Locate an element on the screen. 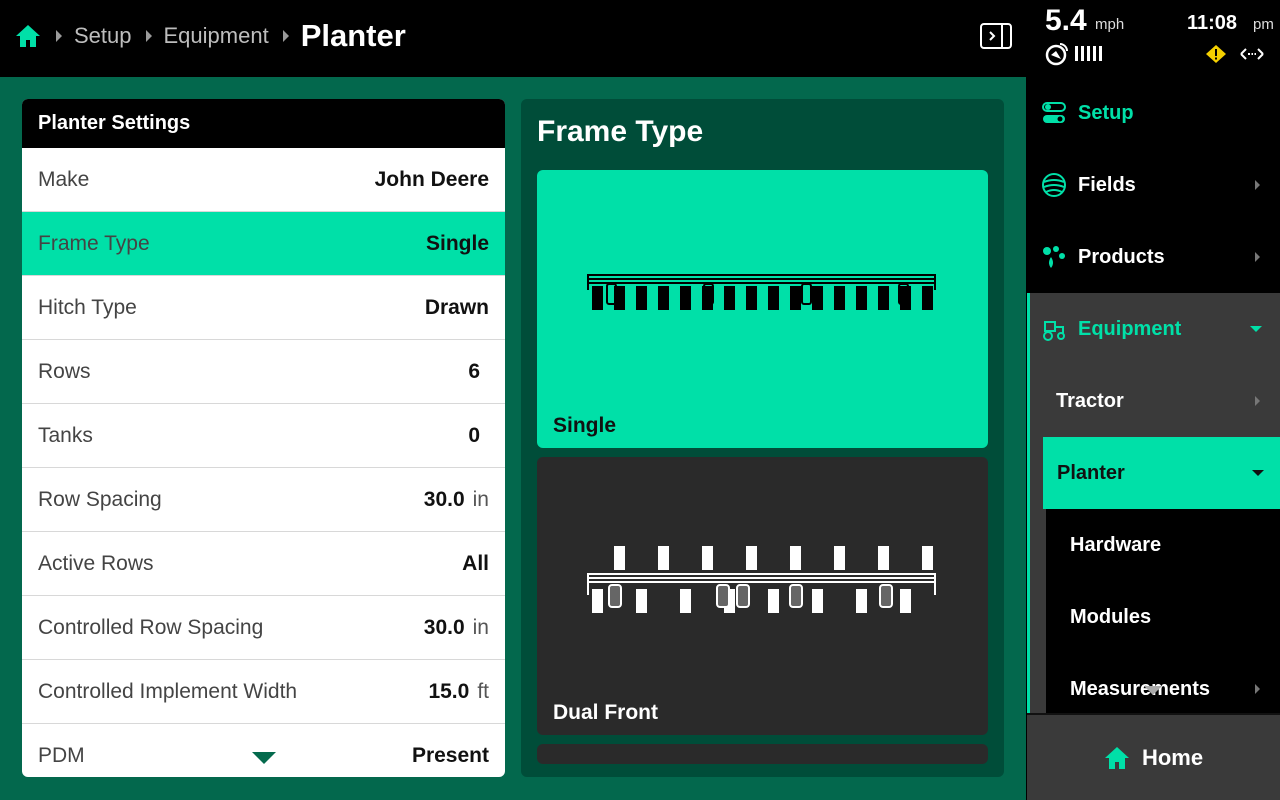  nav-label: Modules is located at coordinates (1111, 616).